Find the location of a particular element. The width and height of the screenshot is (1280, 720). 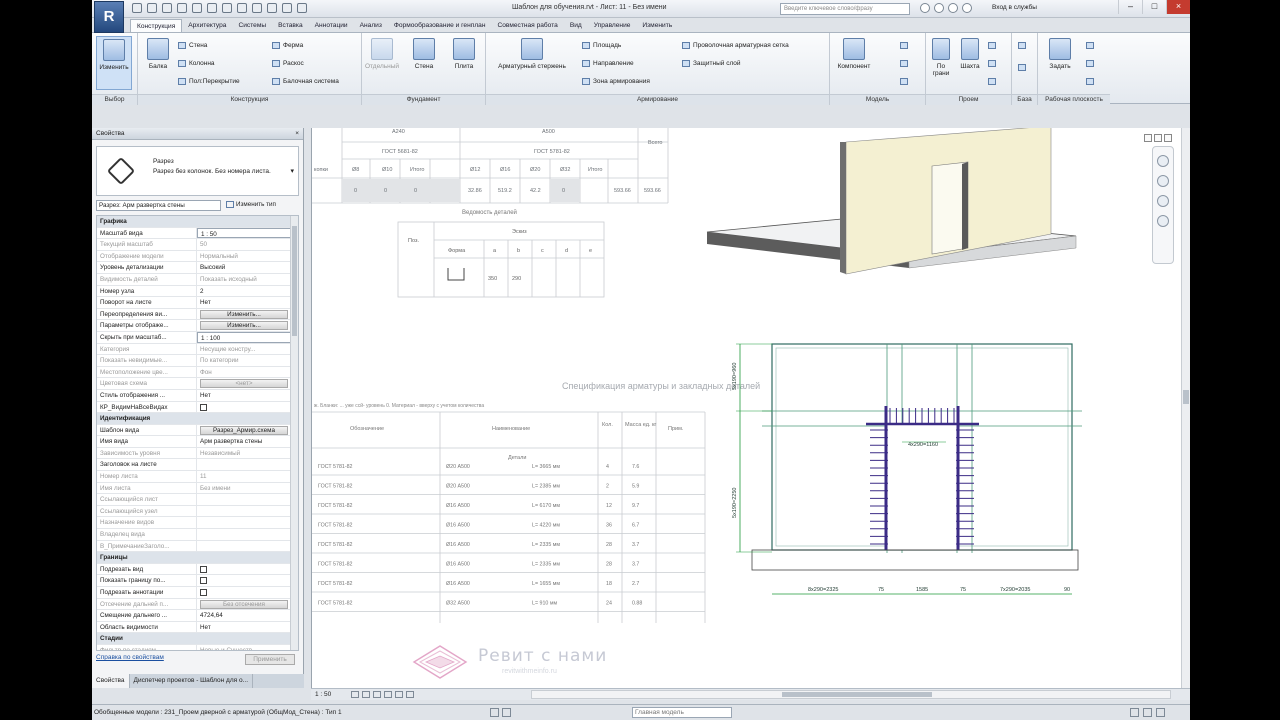

property-value: Фон is located at coordinates (247, 372).